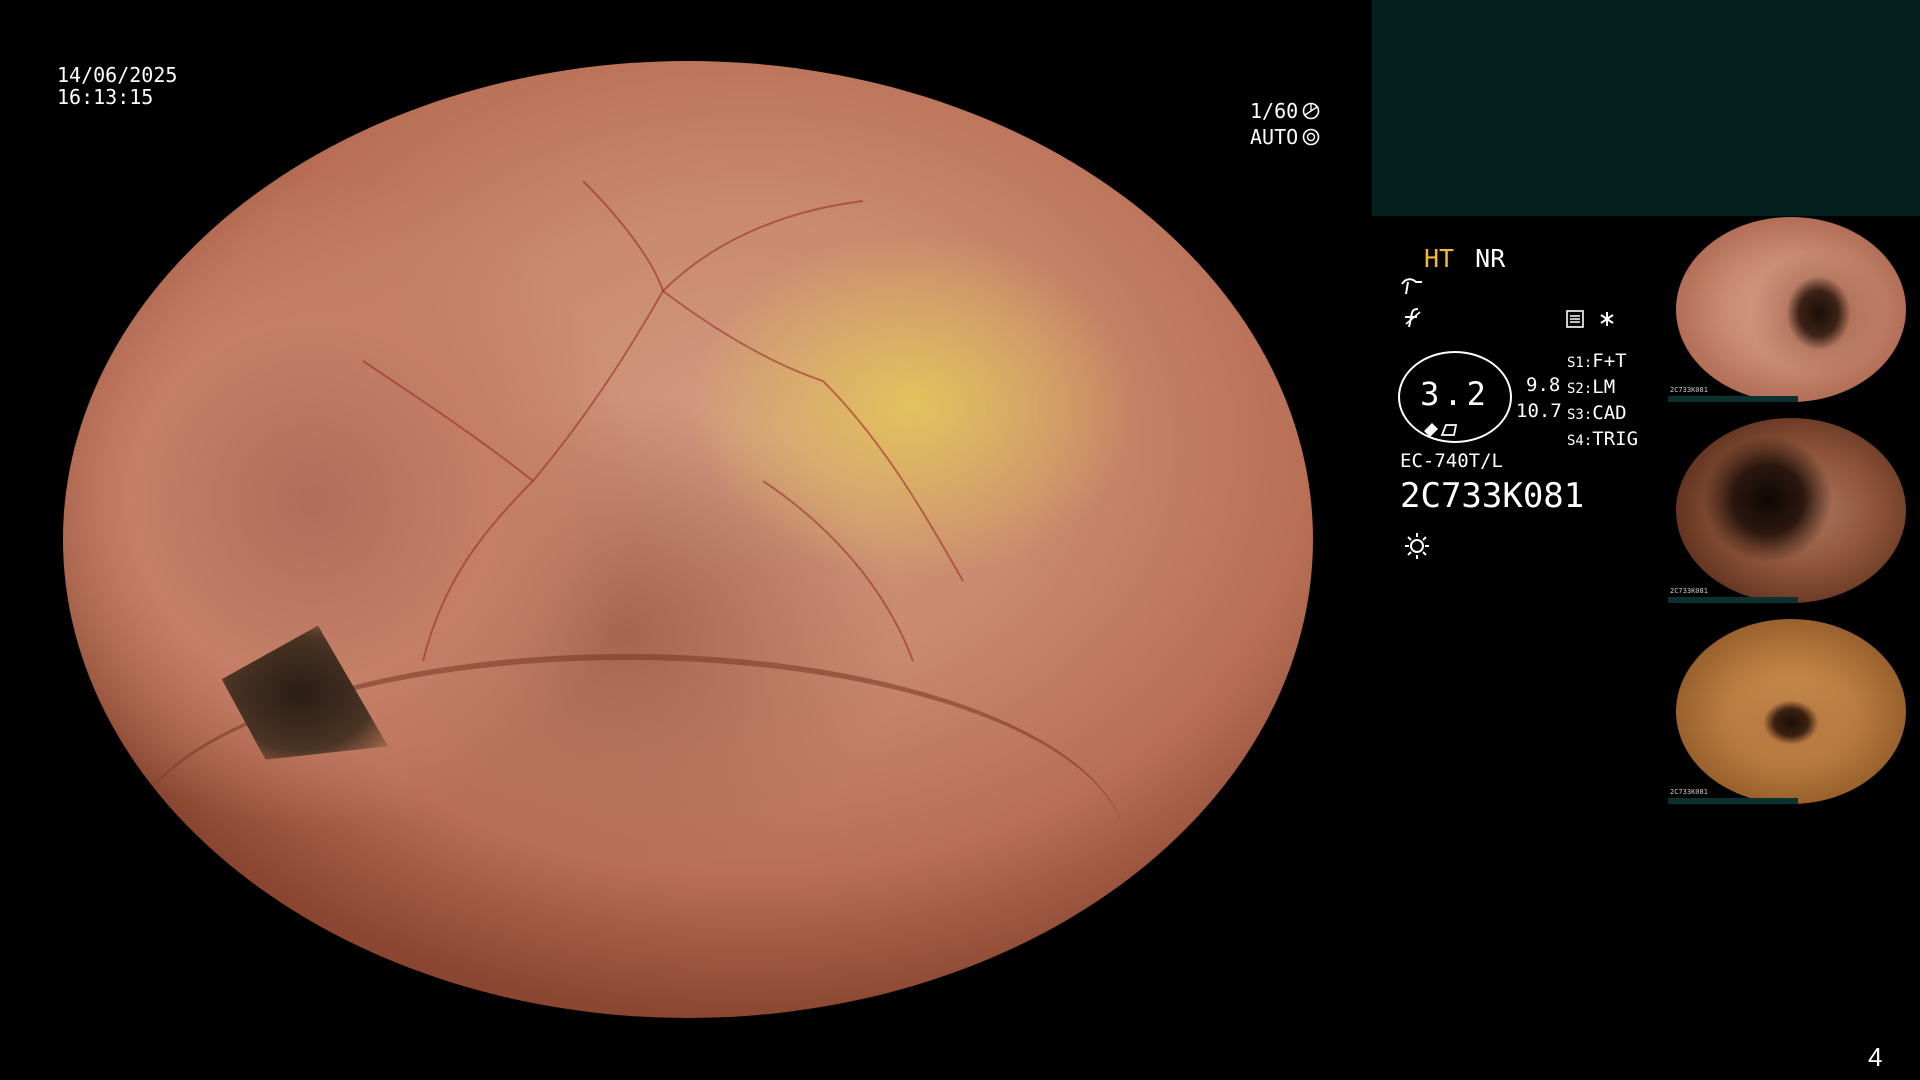 Image resolution: width=1920 pixels, height=1080 pixels. Describe the element at coordinates (1274, 137) in the screenshot. I see `shutter-mode: AUTO` at that location.